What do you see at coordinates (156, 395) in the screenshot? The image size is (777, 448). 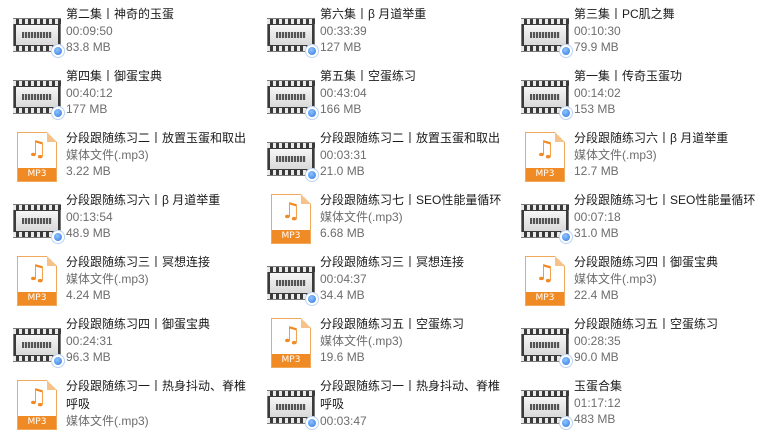 I see `file-name: 分段跟随练习一丨热身抖动、脊椎呼吸` at bounding box center [156, 395].